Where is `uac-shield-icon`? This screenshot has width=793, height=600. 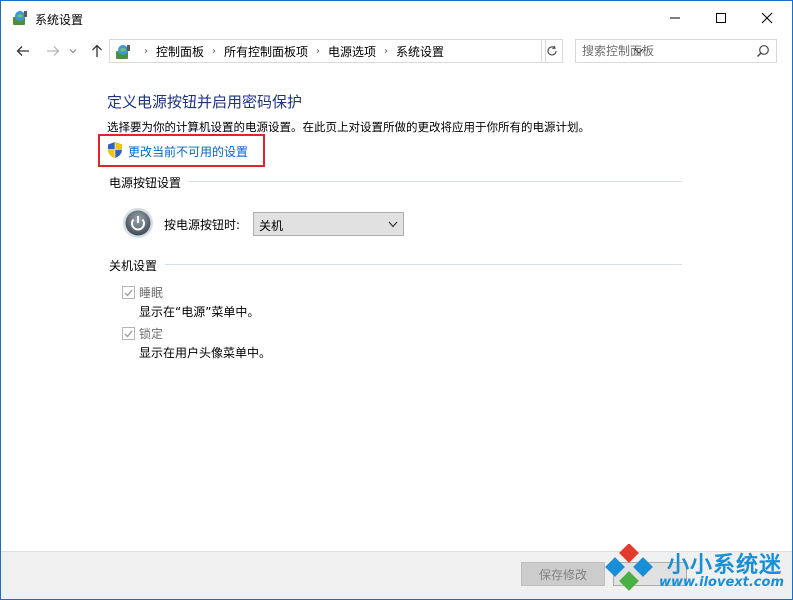
uac-shield-icon is located at coordinates (115, 150).